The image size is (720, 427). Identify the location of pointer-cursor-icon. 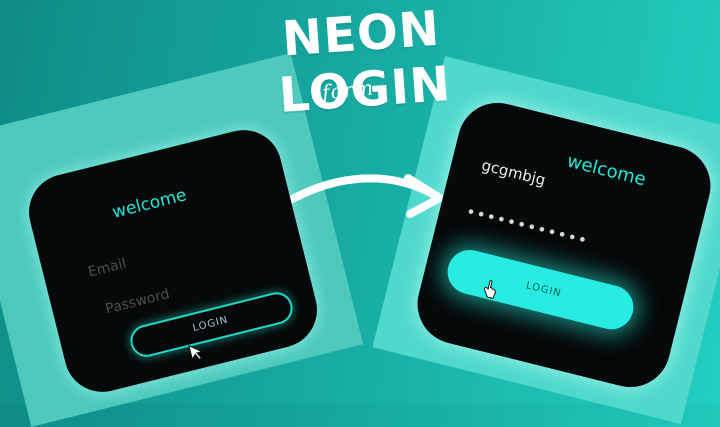
(196, 352).